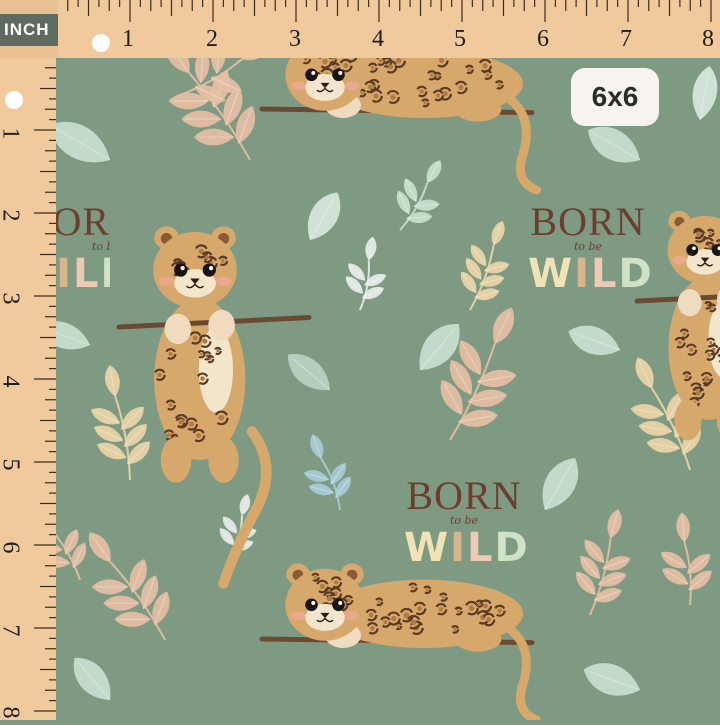  What do you see at coordinates (708, 39) in the screenshot?
I see `top-ruler-number: 8` at bounding box center [708, 39].